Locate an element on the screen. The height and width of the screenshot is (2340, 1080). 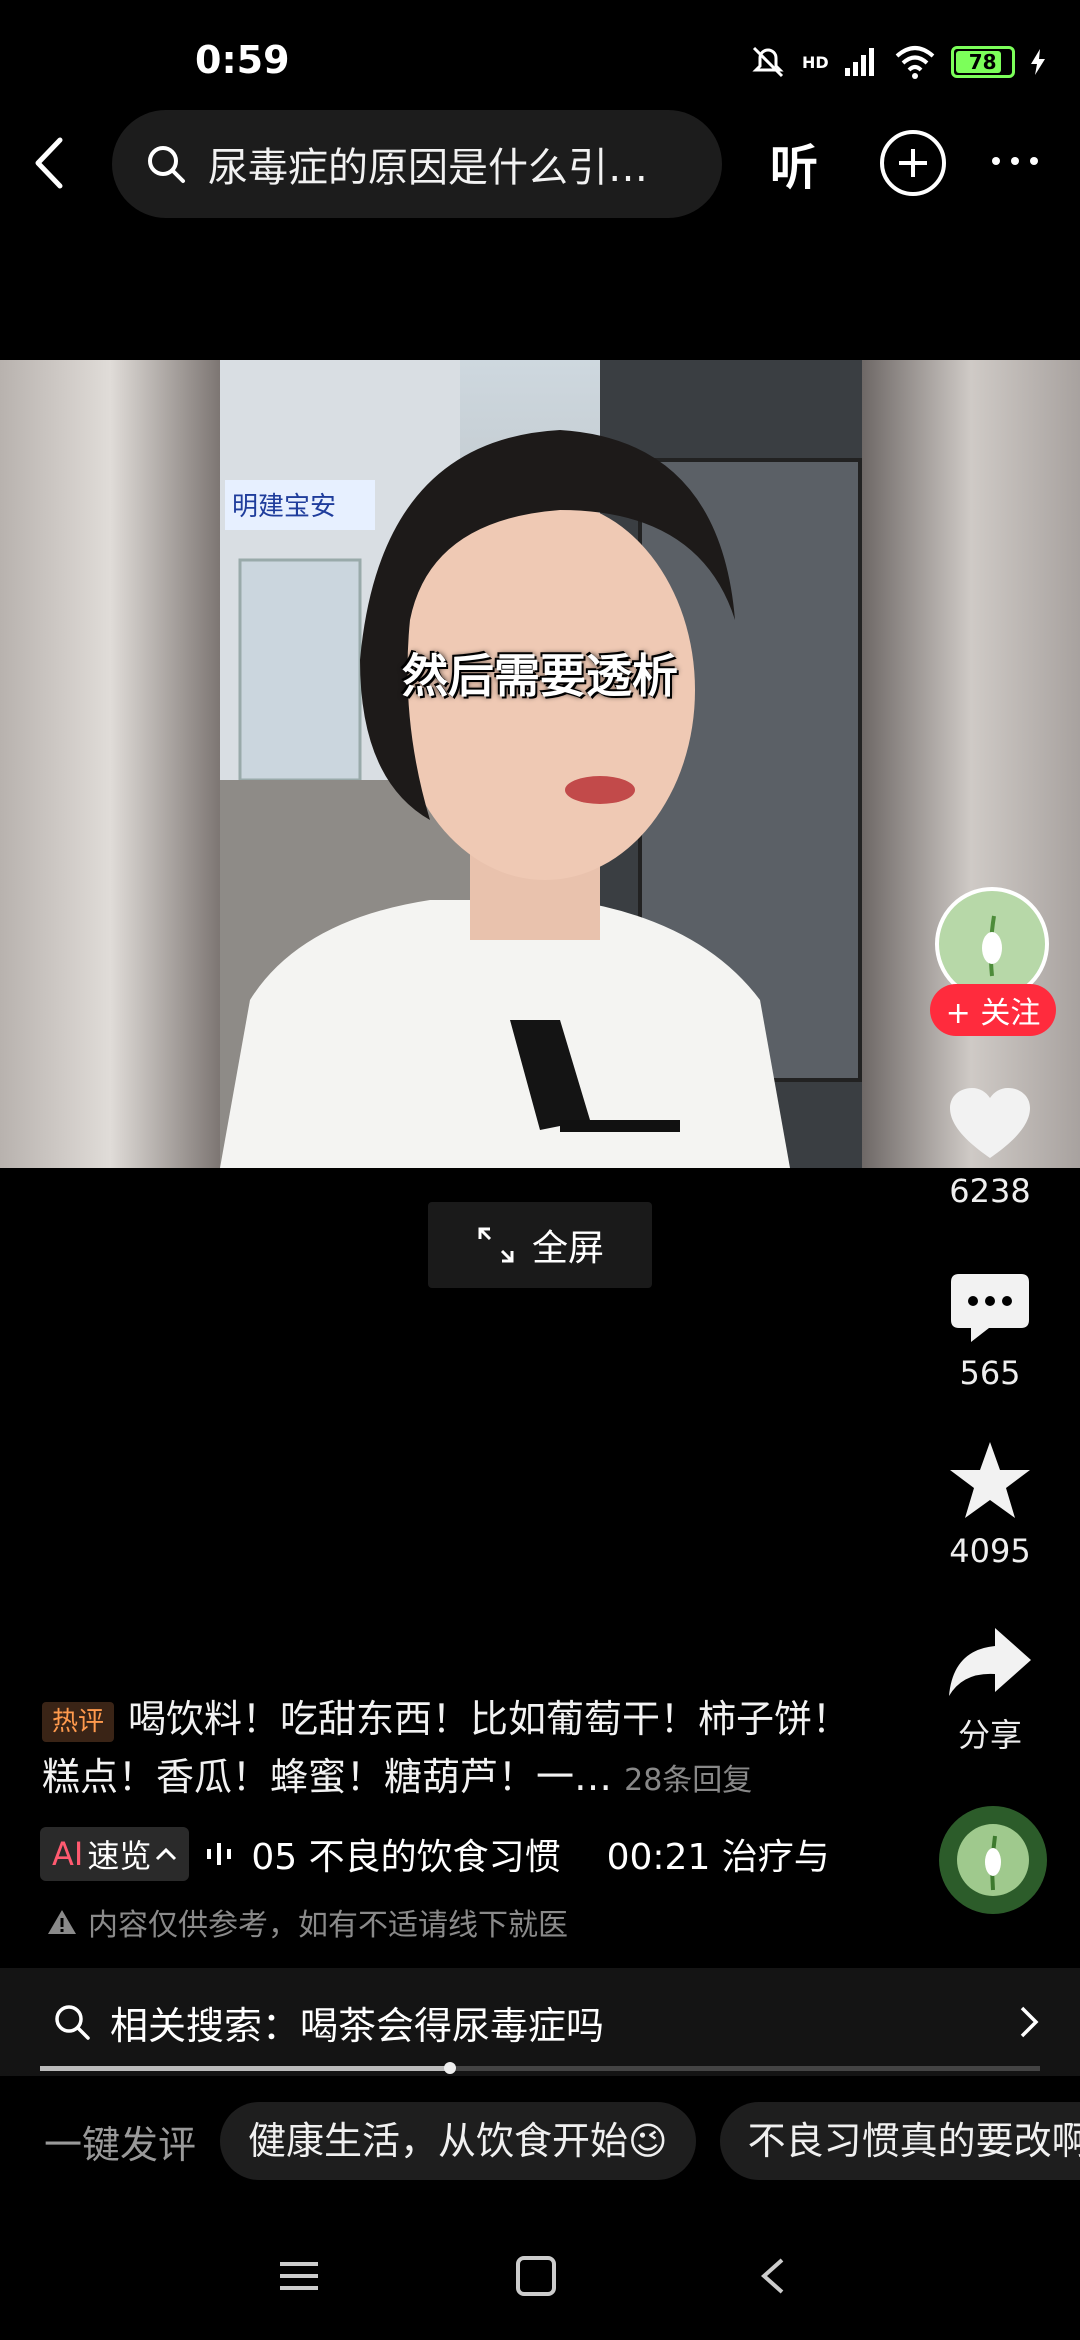
svg-text: 明建宝安 is located at coordinates (284, 507).